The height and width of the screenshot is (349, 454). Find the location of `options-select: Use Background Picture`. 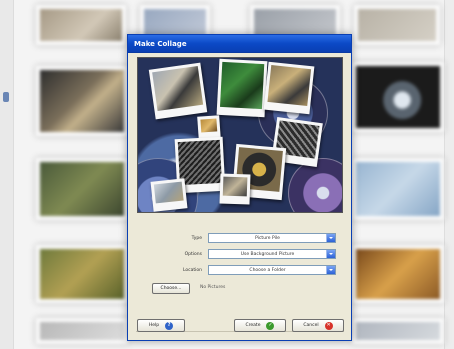

options-select: Use Background Picture is located at coordinates (272, 254).